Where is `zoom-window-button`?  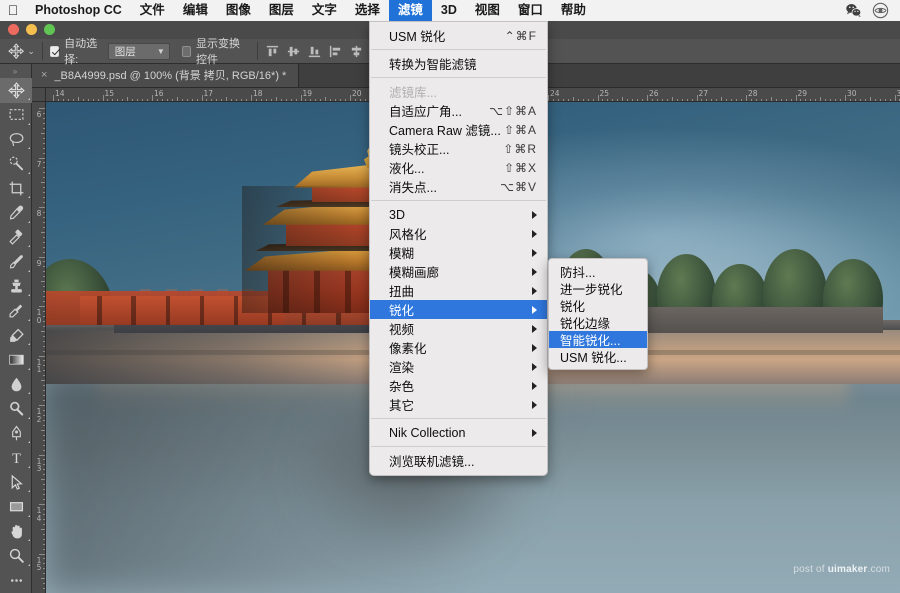
zoom-window-button is located at coordinates (49, 29).